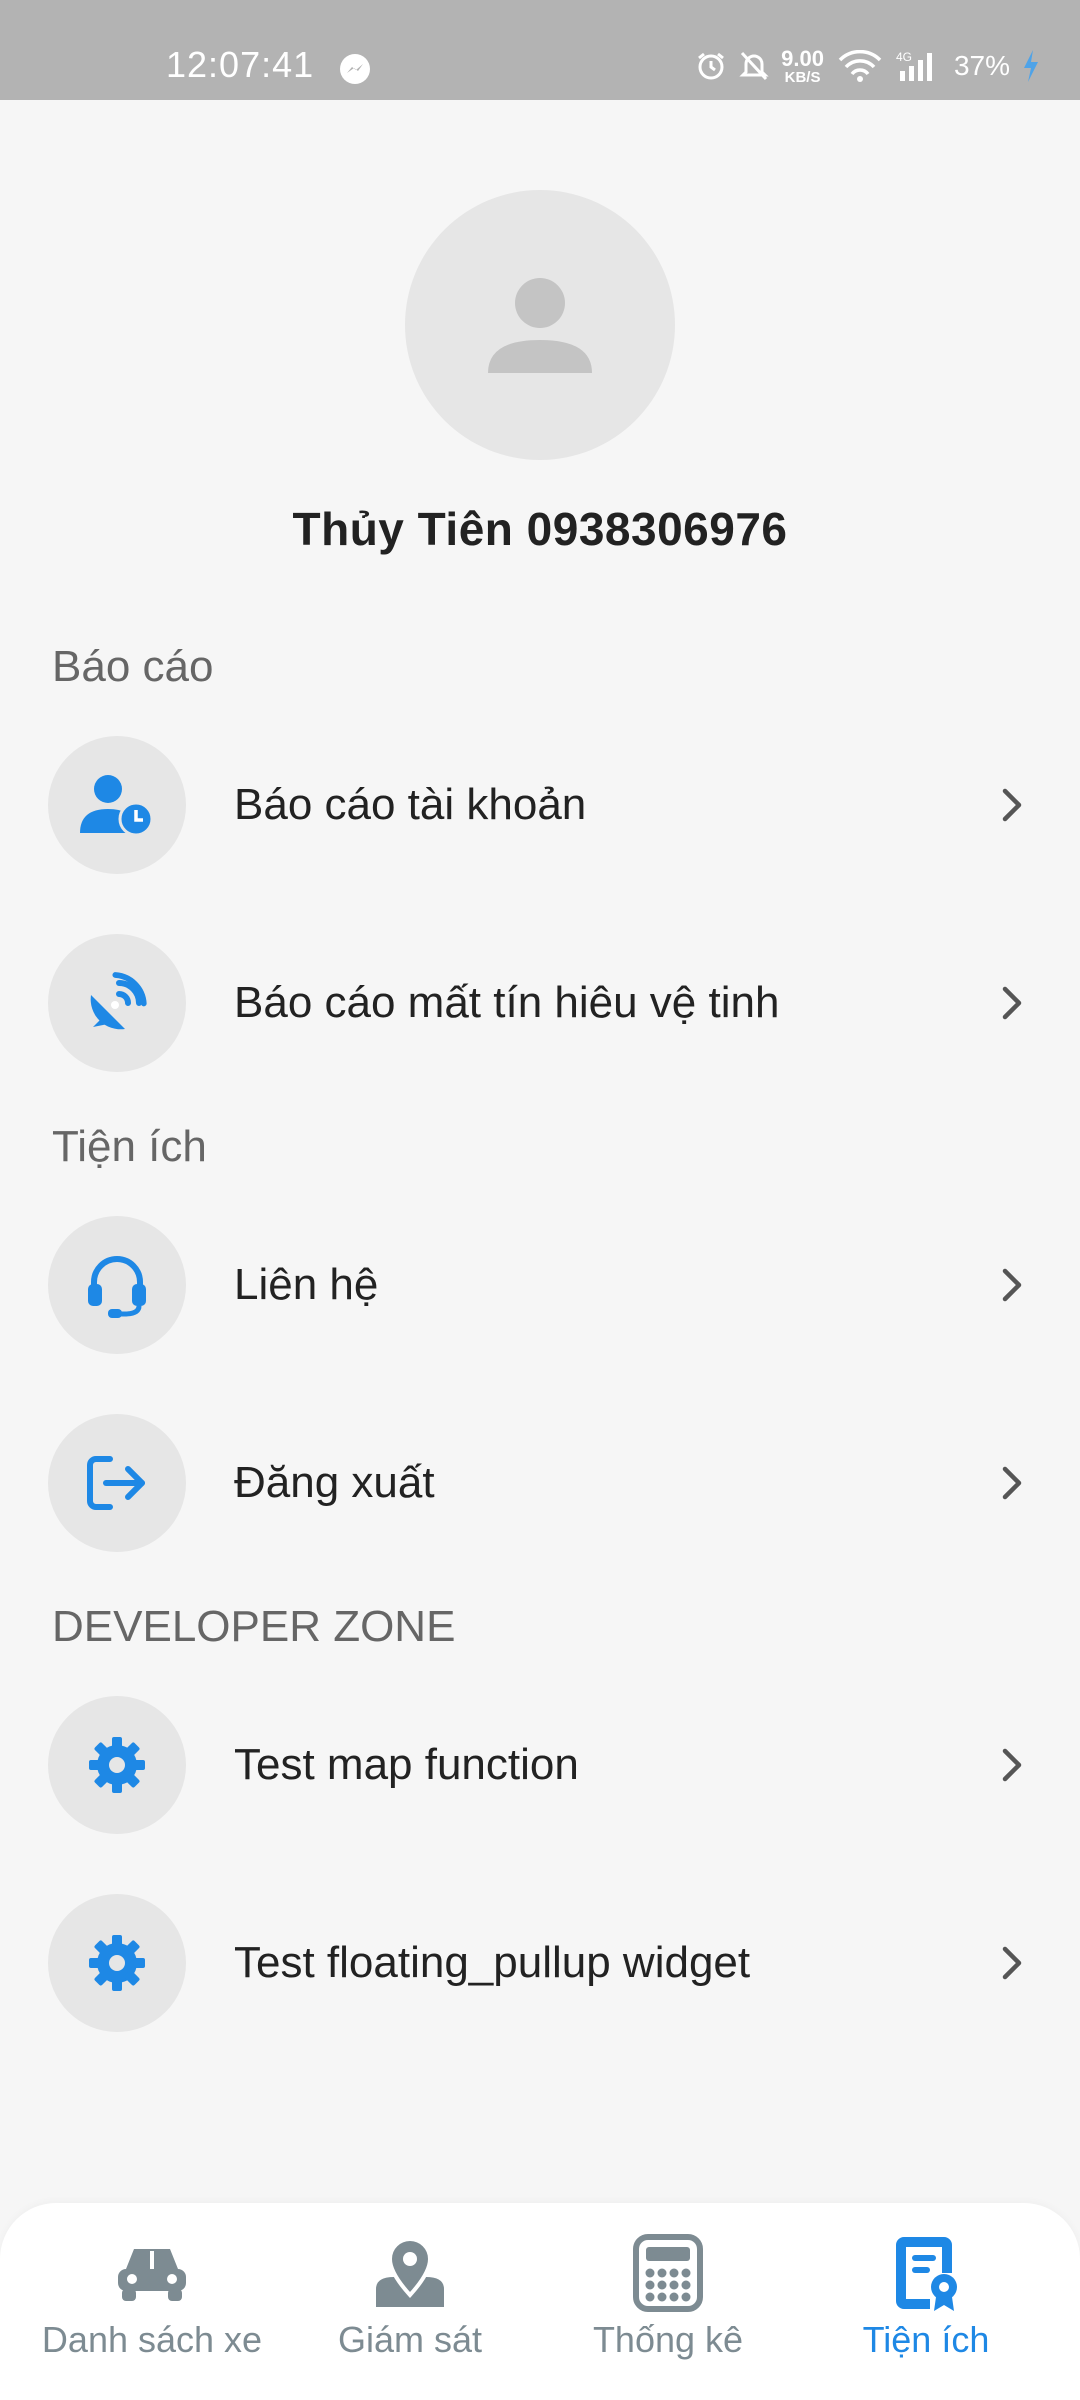 The height and width of the screenshot is (2400, 1080). What do you see at coordinates (355, 69) in the screenshot?
I see `messenger-icon` at bounding box center [355, 69].